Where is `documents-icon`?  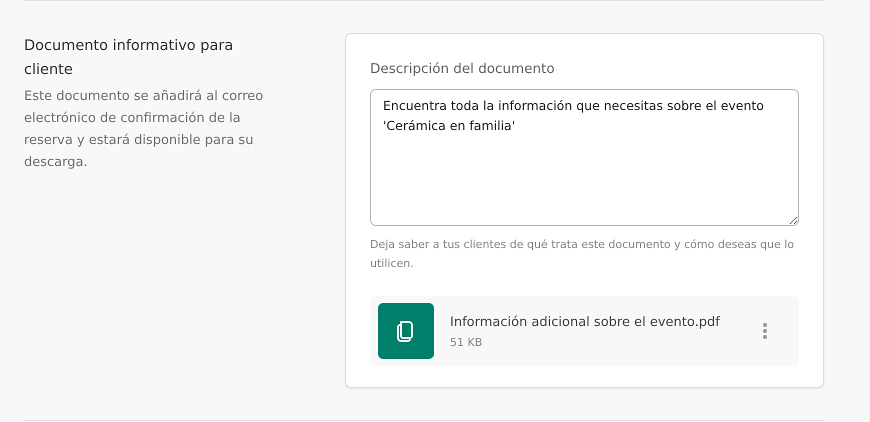
documents-icon is located at coordinates (406, 331).